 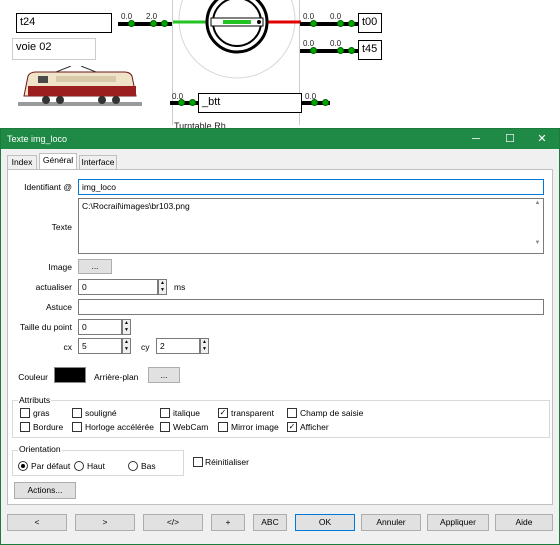 What do you see at coordinates (524, 522) in the screenshot?
I see `help-button: Aide` at bounding box center [524, 522].